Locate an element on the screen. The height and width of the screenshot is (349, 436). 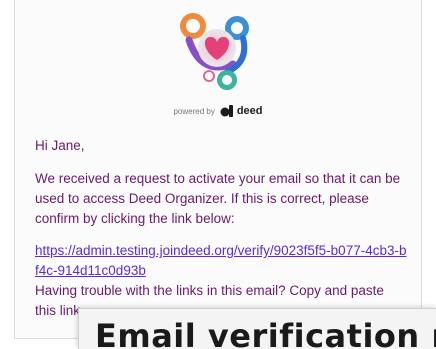
deed-brand-icon is located at coordinates (226, 111).